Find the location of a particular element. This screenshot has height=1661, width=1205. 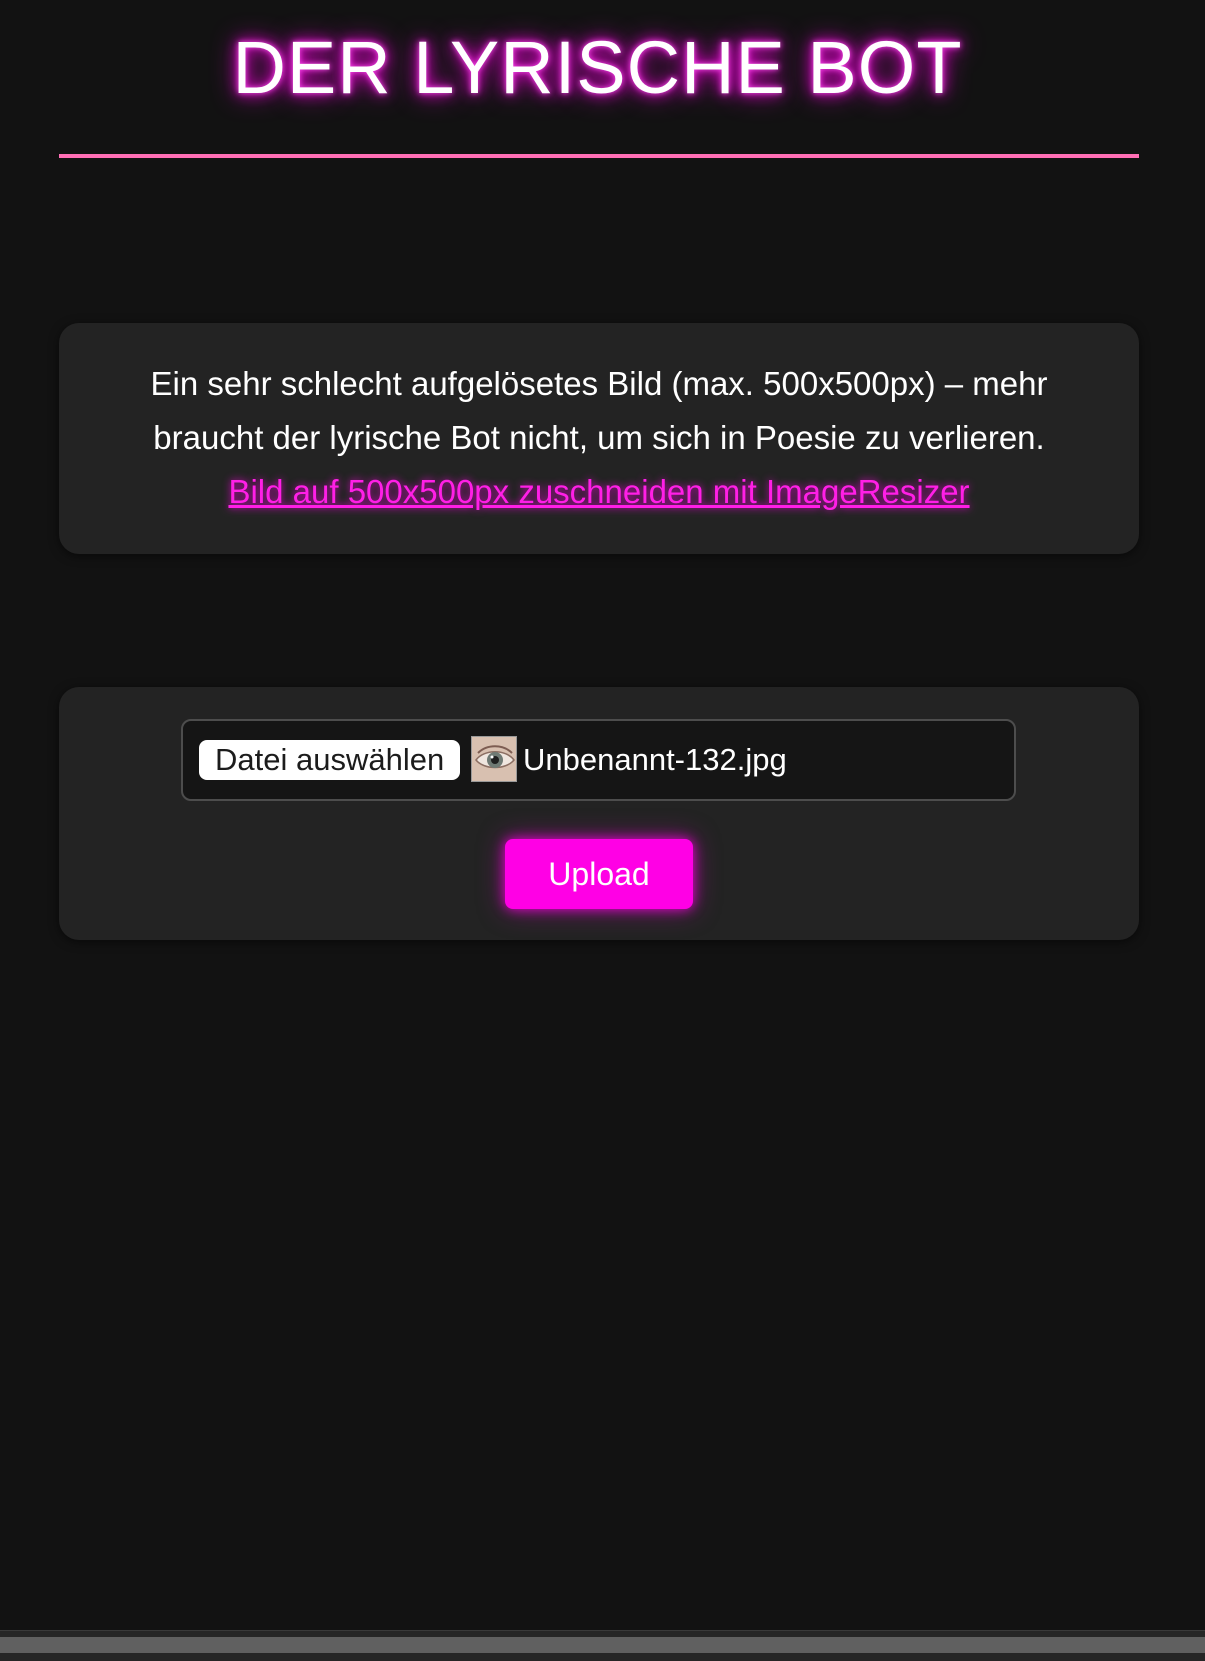

file-input: Datei auswählen Unbenannt-132.jpg is located at coordinates (598, 760).